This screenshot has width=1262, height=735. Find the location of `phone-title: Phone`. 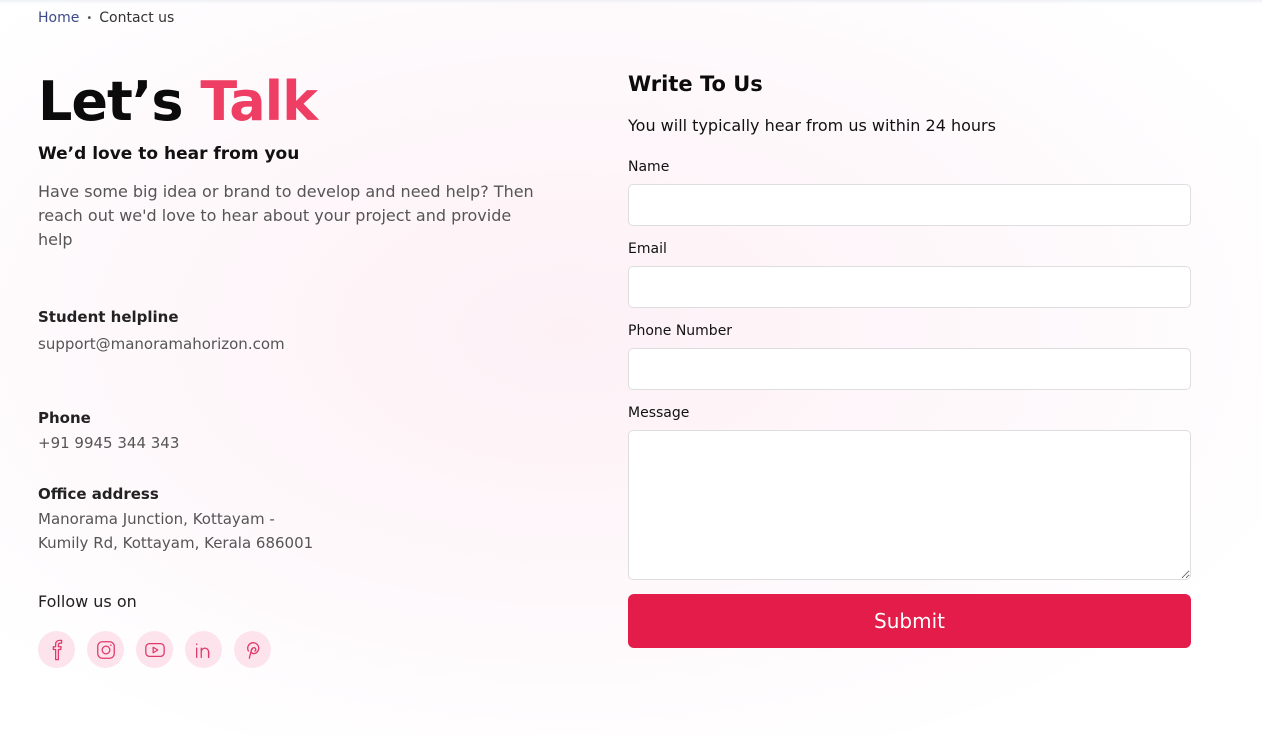

phone-title: Phone is located at coordinates (64, 418).